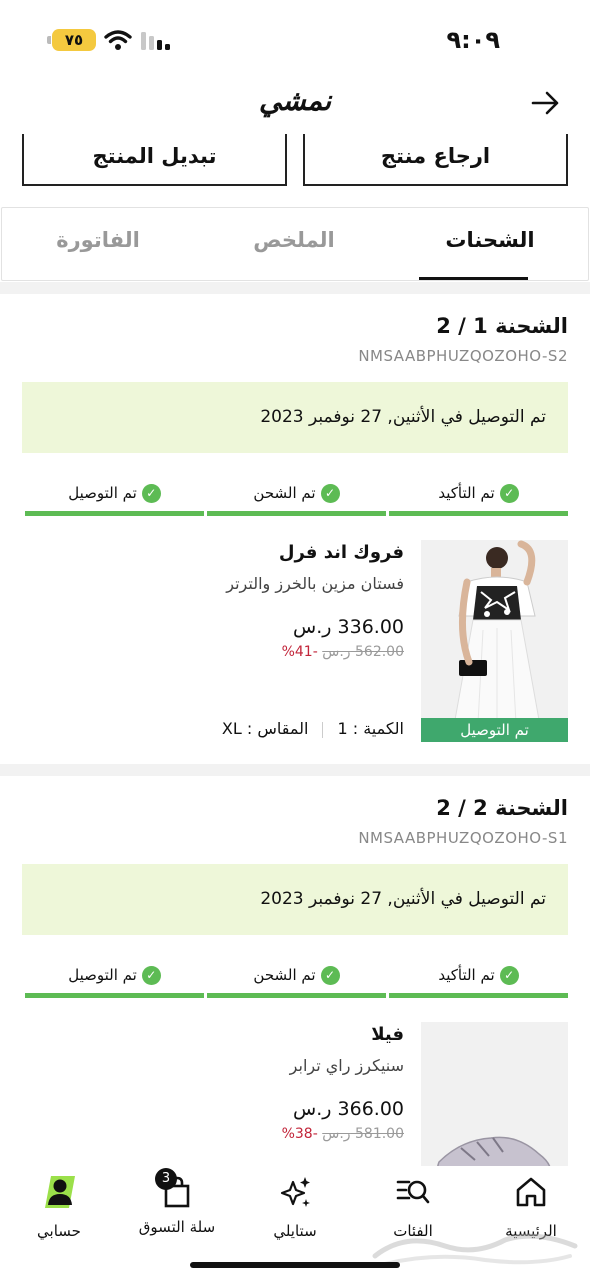 Image resolution: width=590 pixels, height=1280 pixels. I want to click on size-label: المقاس : XL, so click(265, 728).